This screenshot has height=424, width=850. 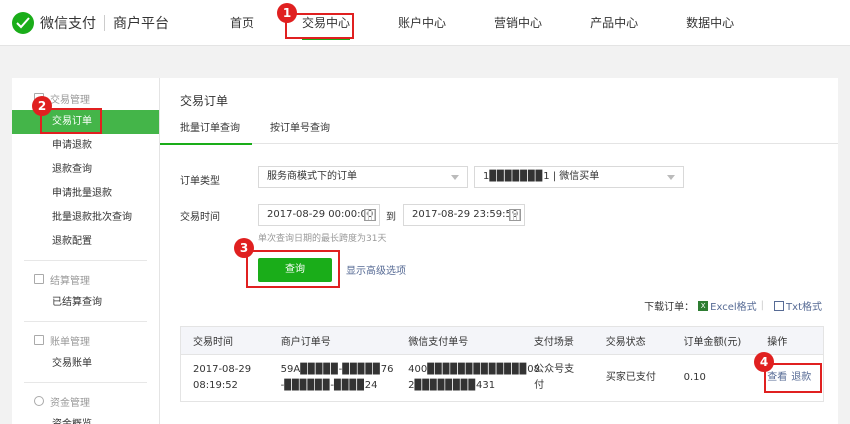 I want to click on nav-marketing-center: 营销中心, so click(x=518, y=23).